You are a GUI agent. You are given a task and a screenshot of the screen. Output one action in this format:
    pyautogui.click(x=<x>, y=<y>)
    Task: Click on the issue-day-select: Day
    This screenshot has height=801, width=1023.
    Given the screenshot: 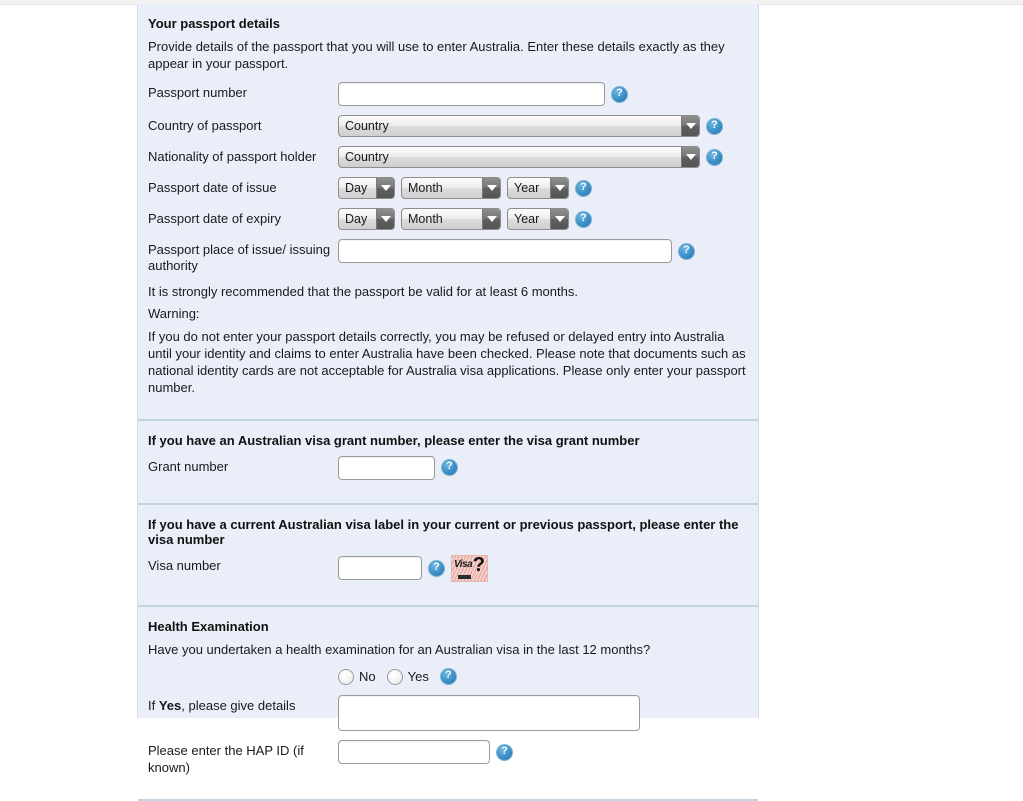 What is the action you would take?
    pyautogui.click(x=366, y=188)
    